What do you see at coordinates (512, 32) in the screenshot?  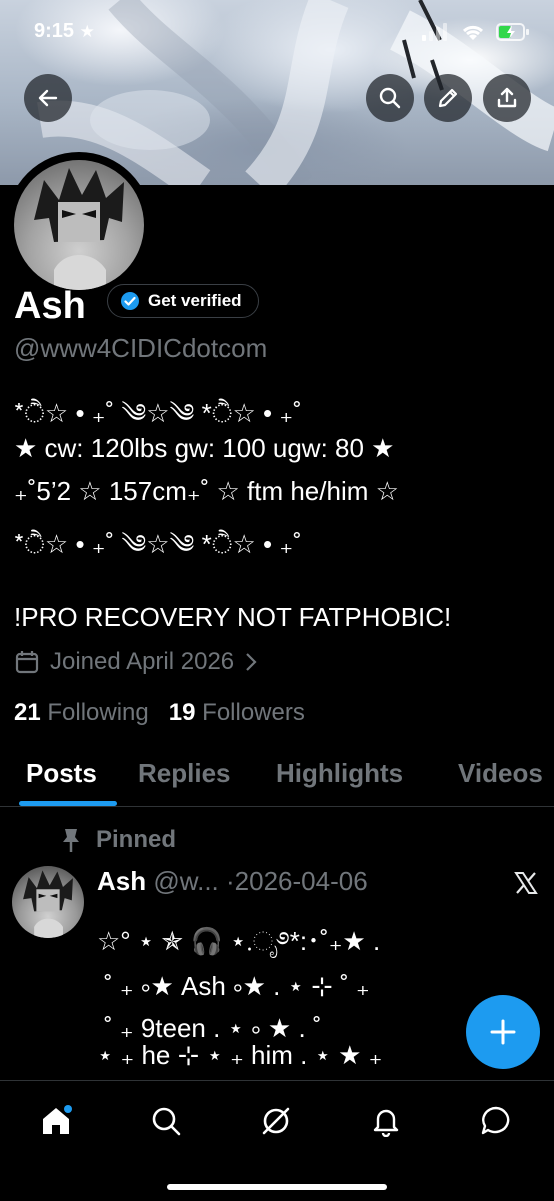 I see `battery-charging-icon` at bounding box center [512, 32].